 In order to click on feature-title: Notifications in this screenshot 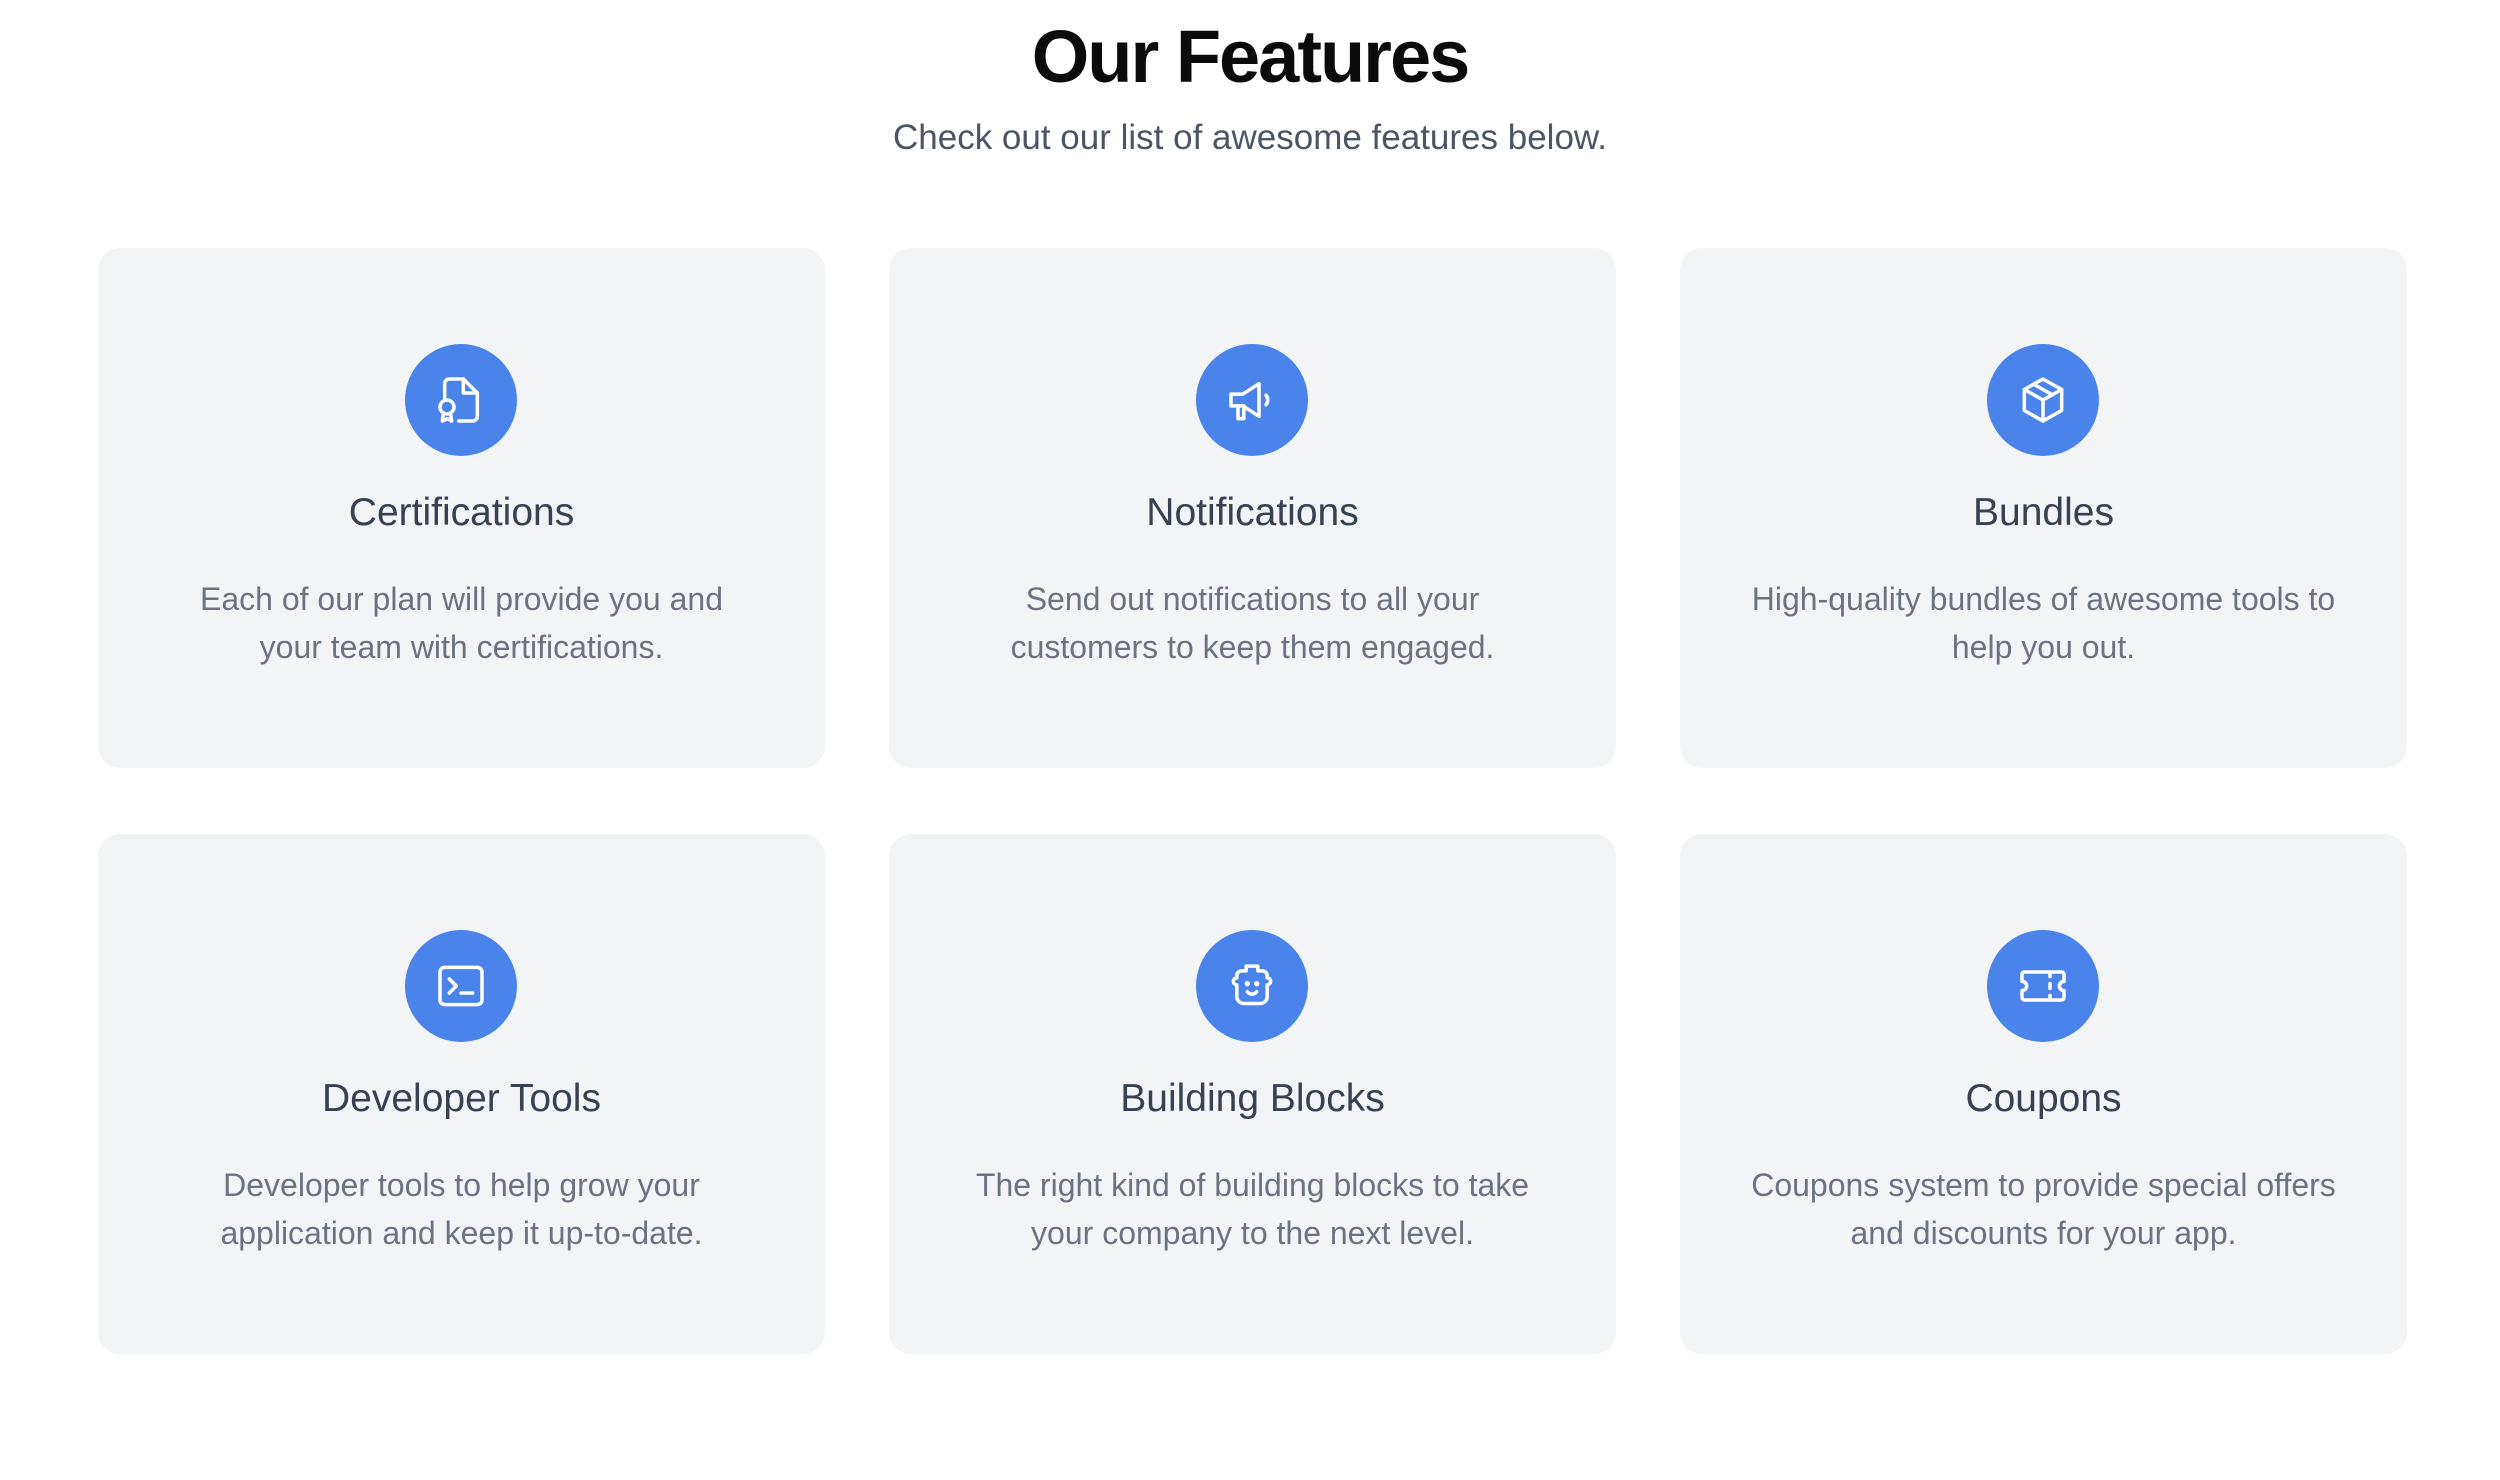, I will do `click(1252, 512)`.